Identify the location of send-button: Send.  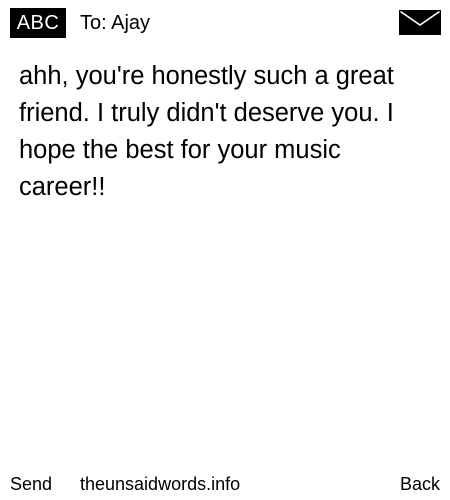
(31, 484).